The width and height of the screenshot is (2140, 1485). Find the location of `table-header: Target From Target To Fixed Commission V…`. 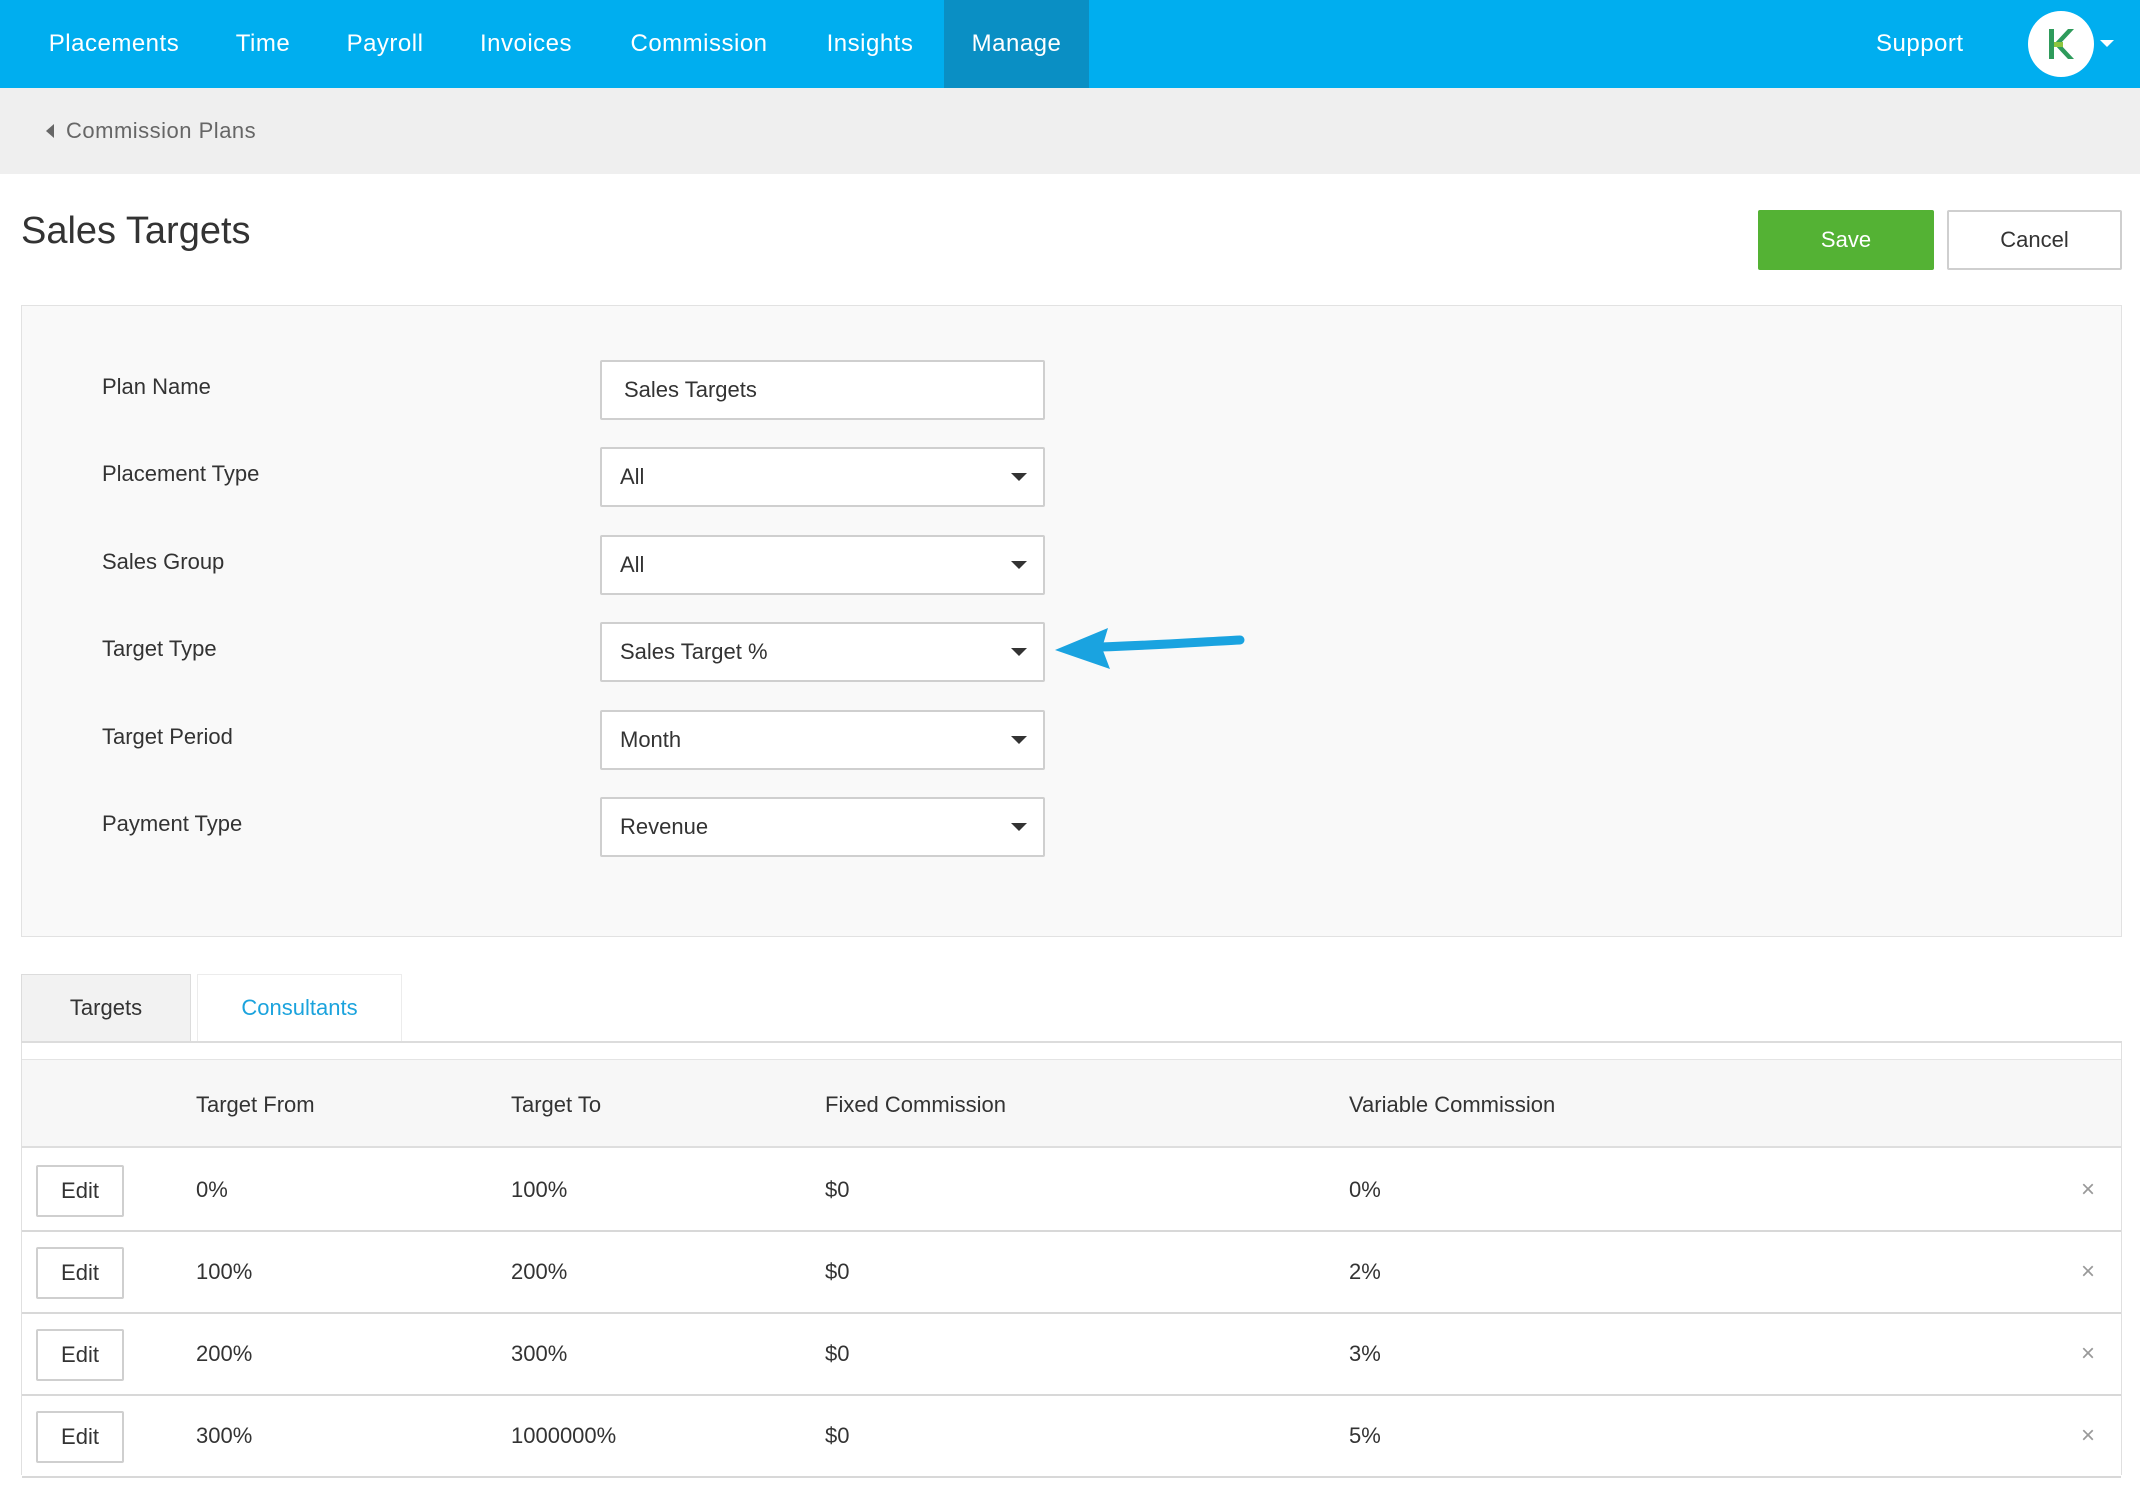

table-header: Target From Target To Fixed Commission V… is located at coordinates (1071, 1103).